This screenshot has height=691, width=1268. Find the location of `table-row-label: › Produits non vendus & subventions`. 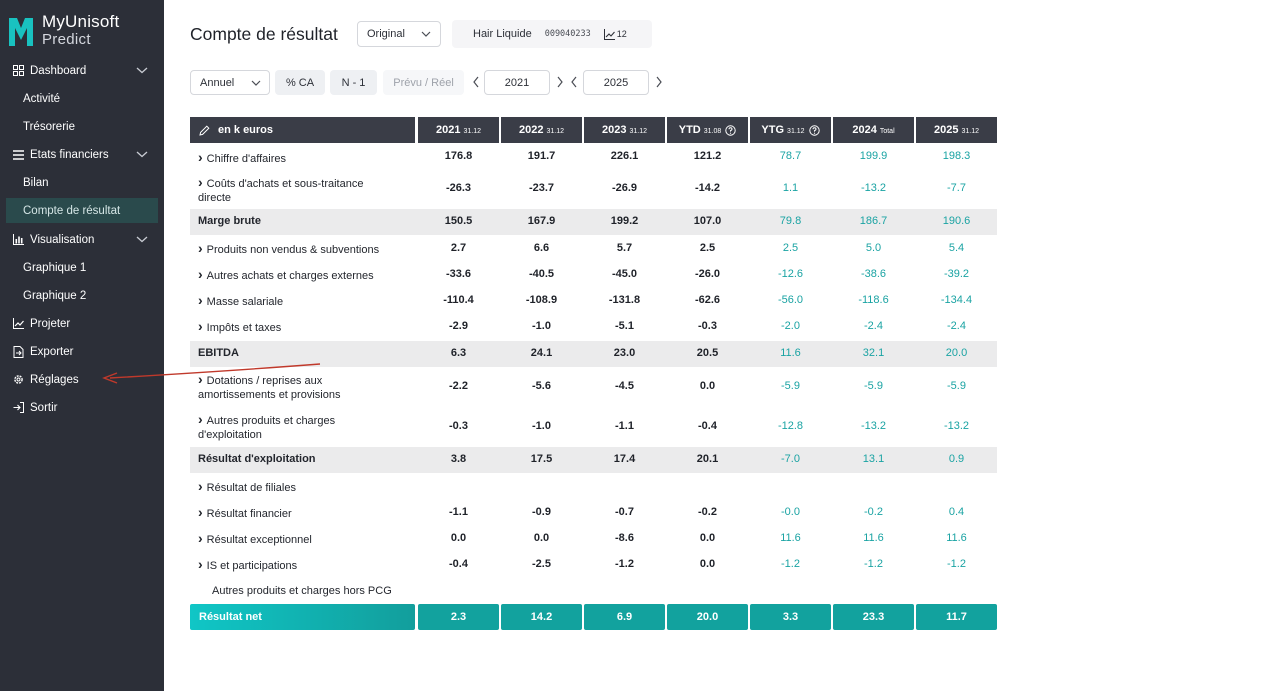

table-row-label: › Produits non vendus & subventions is located at coordinates (305, 249).